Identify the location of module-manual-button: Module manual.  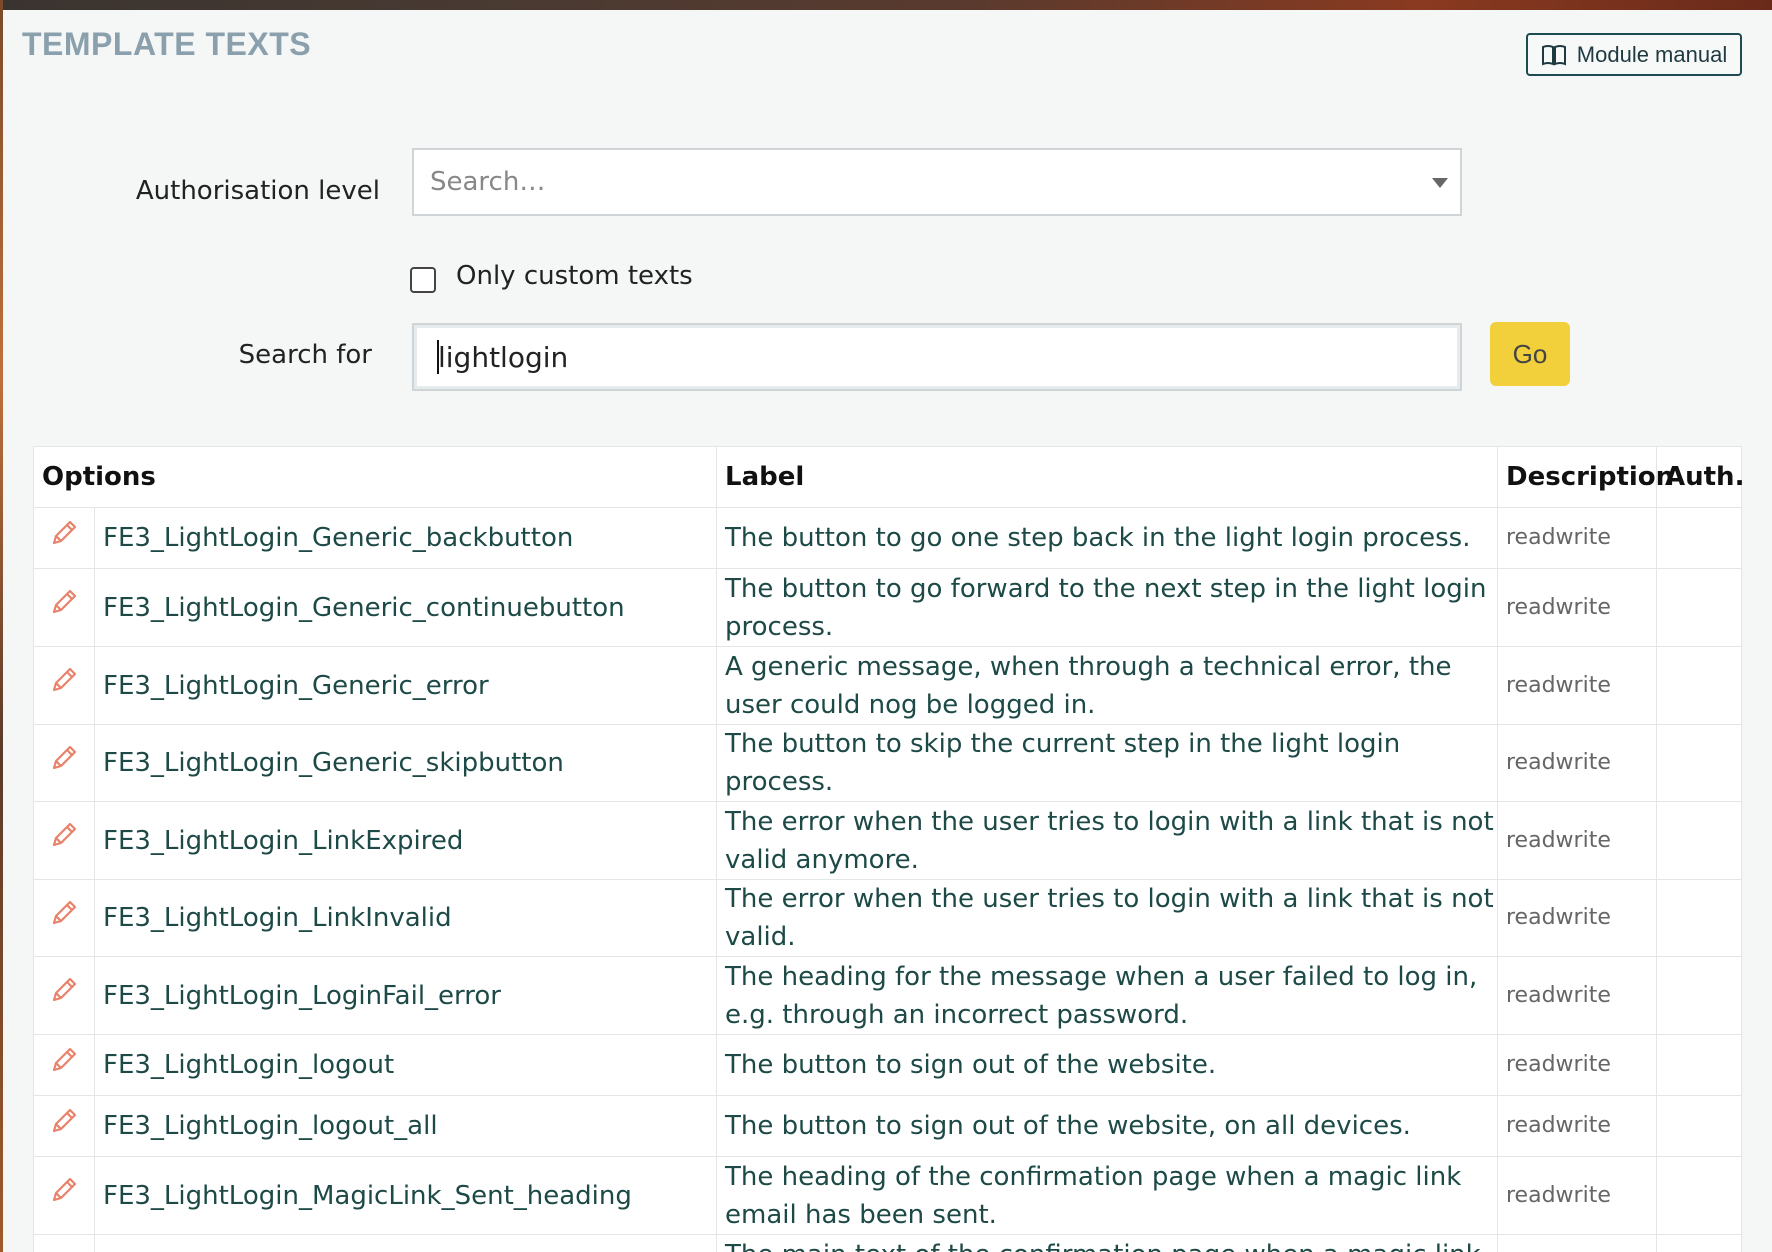
(1634, 54).